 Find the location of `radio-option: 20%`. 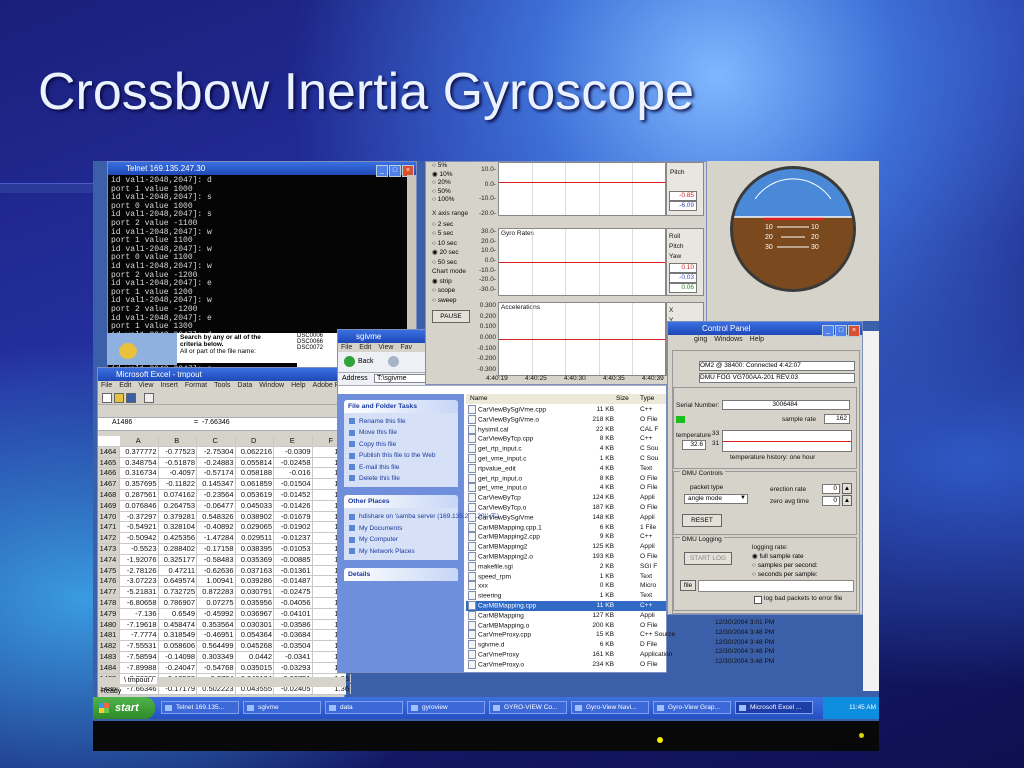

radio-option: 20% is located at coordinates (452, 183).